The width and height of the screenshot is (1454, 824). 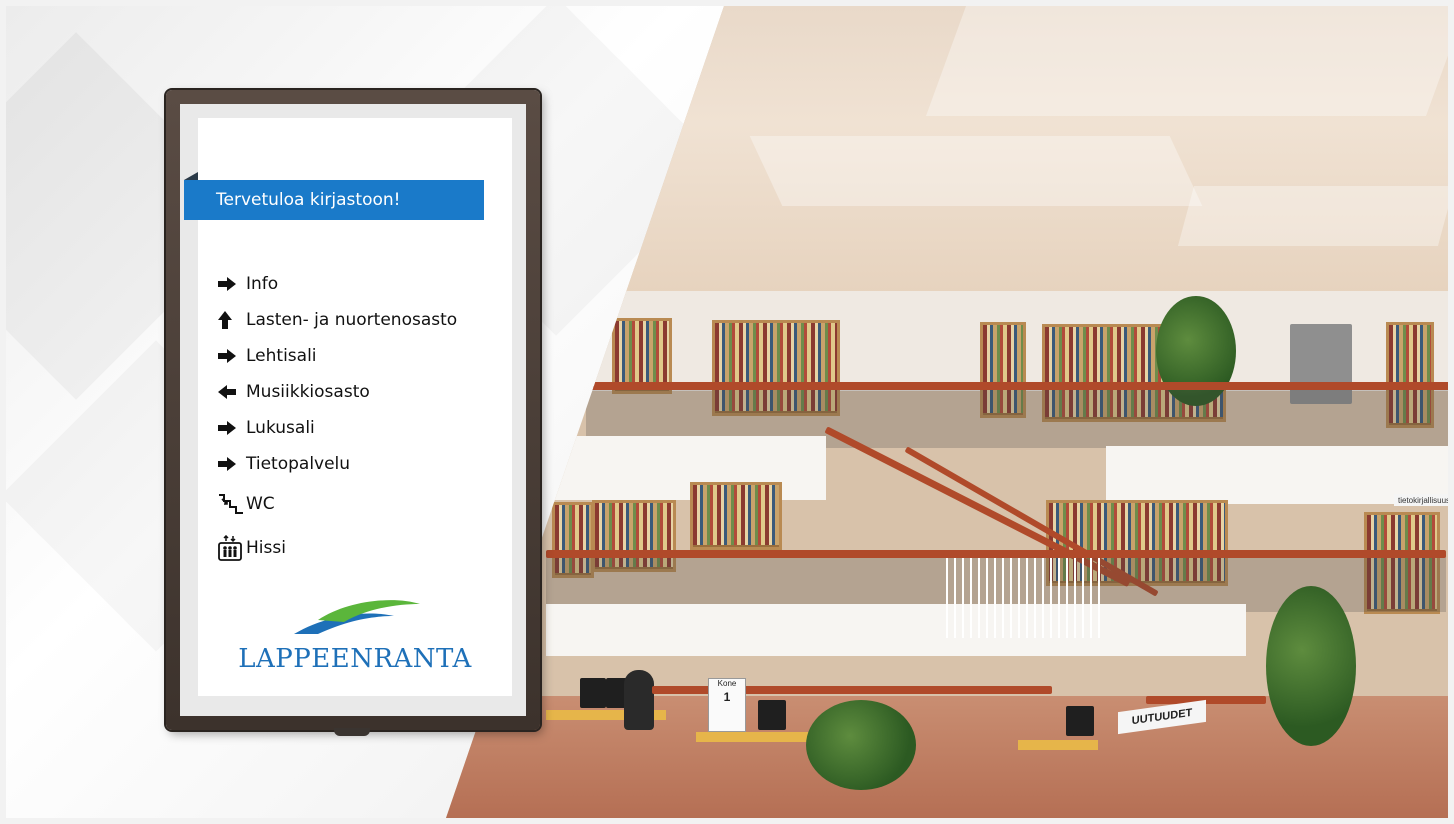 I want to click on direction-label: Info, so click(x=262, y=284).